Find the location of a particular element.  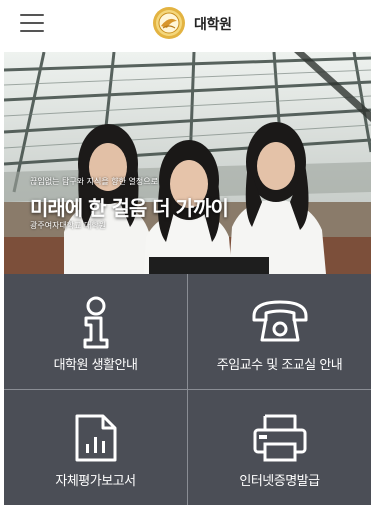

tile-professor-office-guide: 주임교수 및 조교실 안내 is located at coordinates (279, 331).